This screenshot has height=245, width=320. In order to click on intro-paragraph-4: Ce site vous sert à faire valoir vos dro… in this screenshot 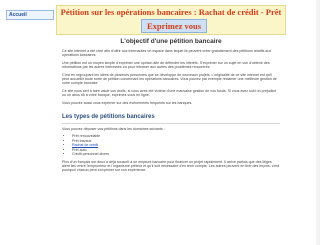, I will do `click(169, 93)`.